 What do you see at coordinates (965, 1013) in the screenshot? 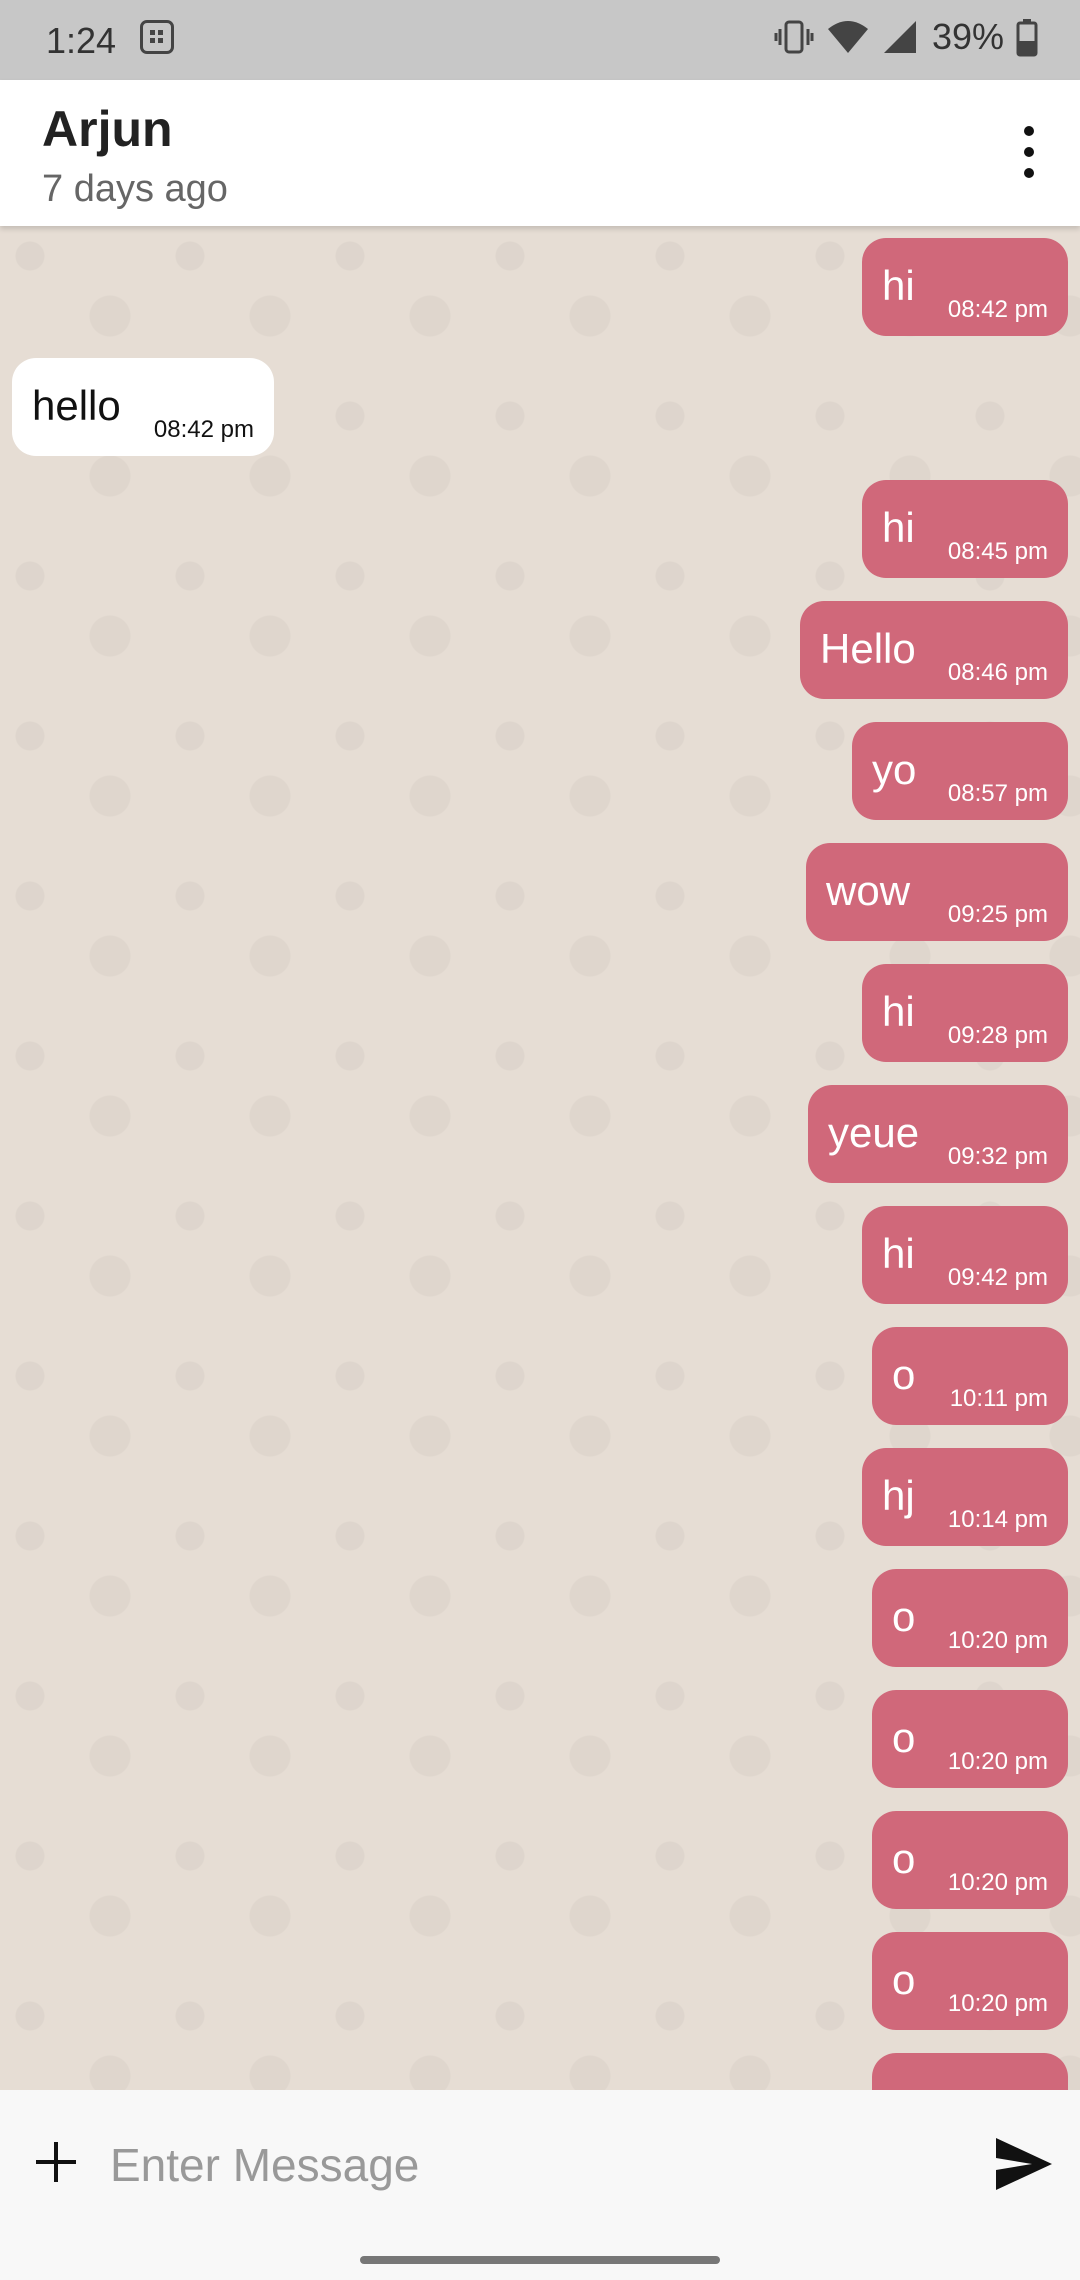
I see `outgoing-message: hi 09:28 pm` at bounding box center [965, 1013].